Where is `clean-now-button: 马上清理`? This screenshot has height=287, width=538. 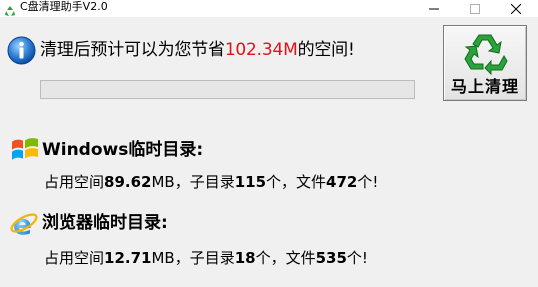
clean-now-button: 马上清理 is located at coordinates (485, 63).